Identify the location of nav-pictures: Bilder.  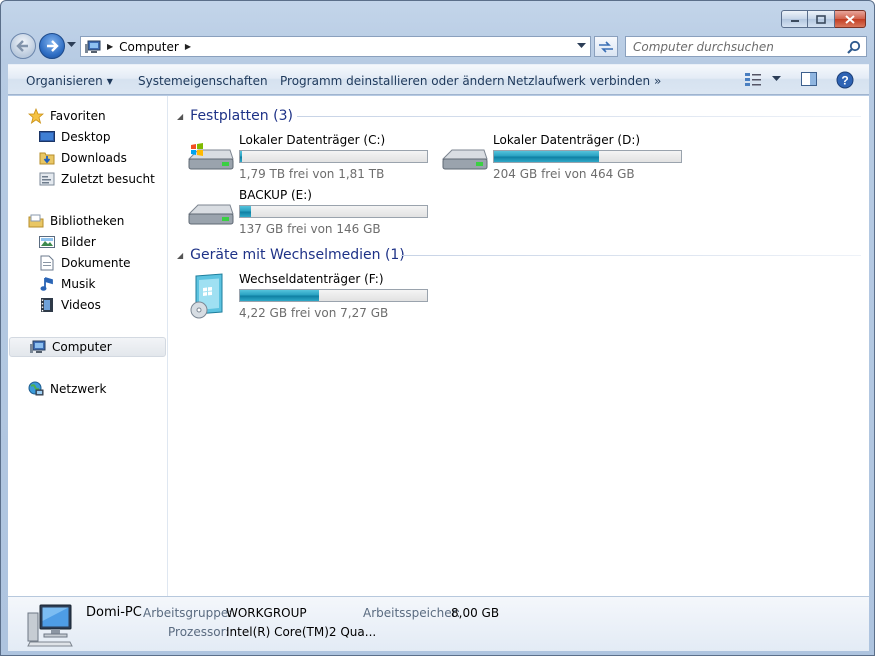
(87, 242).